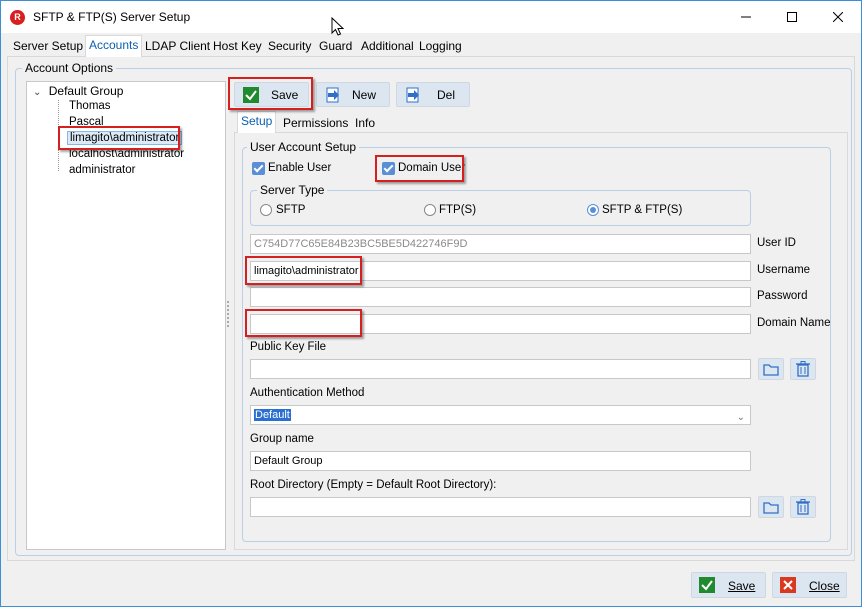 This screenshot has height=609, width=864. I want to click on domain-user-label: Domain User, so click(432, 168).